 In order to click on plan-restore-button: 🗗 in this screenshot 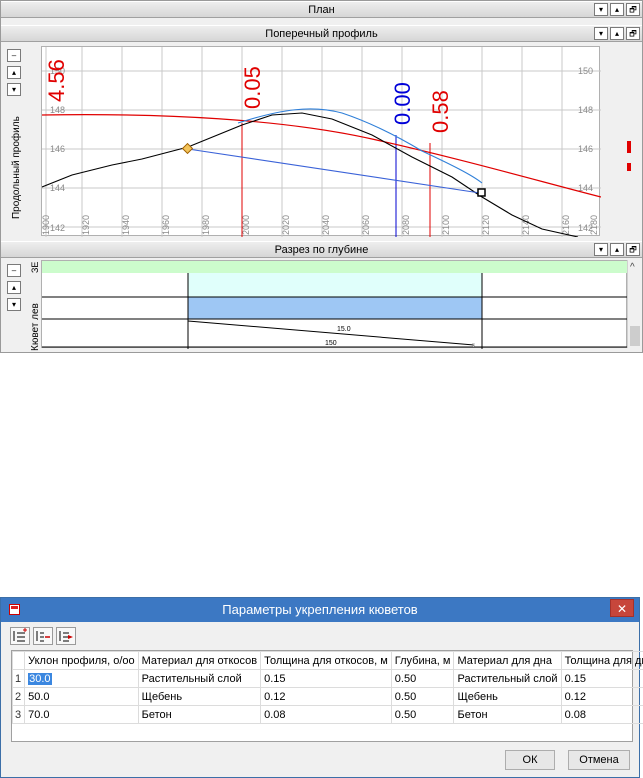, I will do `click(633, 9)`.